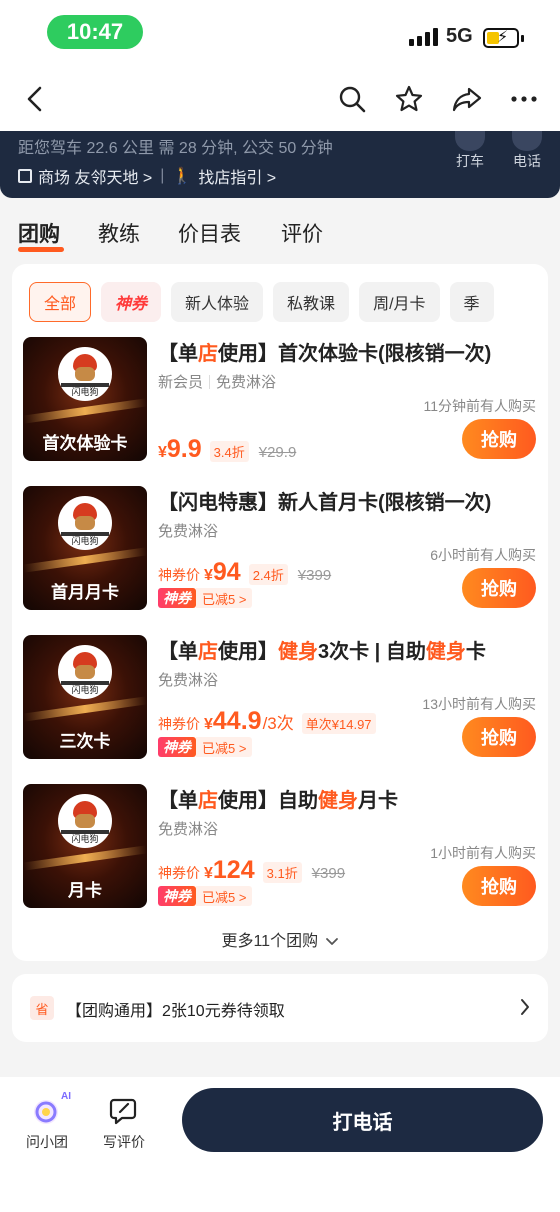 This screenshot has height=1212, width=560. What do you see at coordinates (85, 741) in the screenshot?
I see `thumb-caption: 三次卡` at bounding box center [85, 741].